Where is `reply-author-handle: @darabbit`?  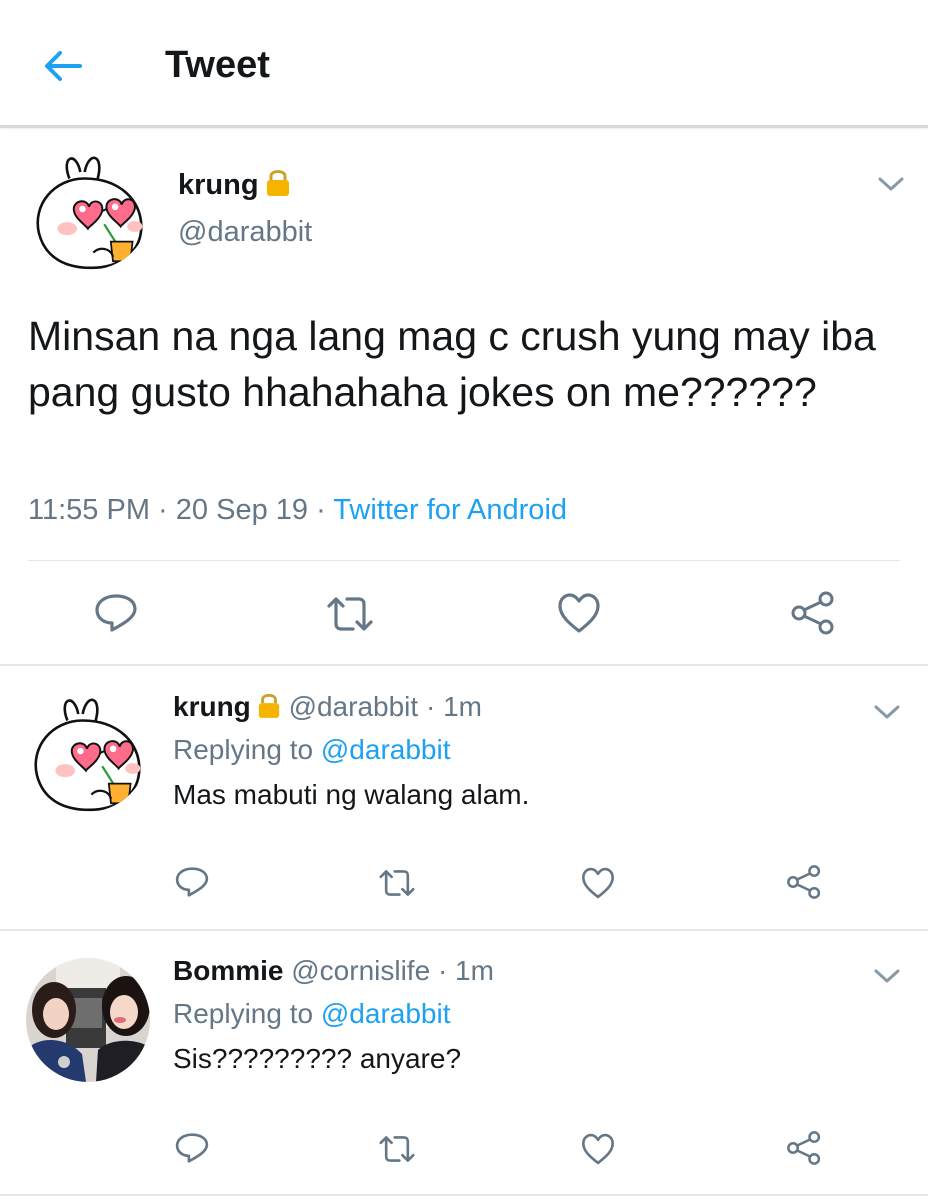 reply-author-handle: @darabbit is located at coordinates (354, 706).